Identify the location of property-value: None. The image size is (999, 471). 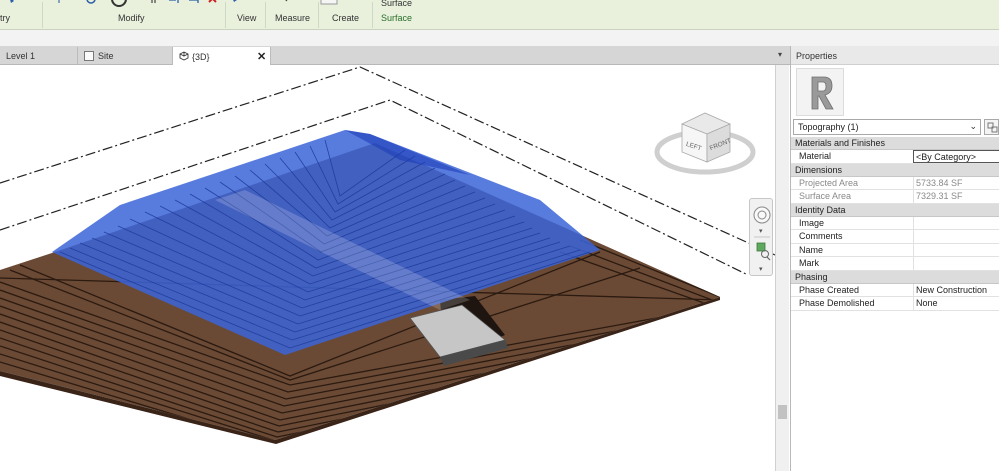
(956, 303).